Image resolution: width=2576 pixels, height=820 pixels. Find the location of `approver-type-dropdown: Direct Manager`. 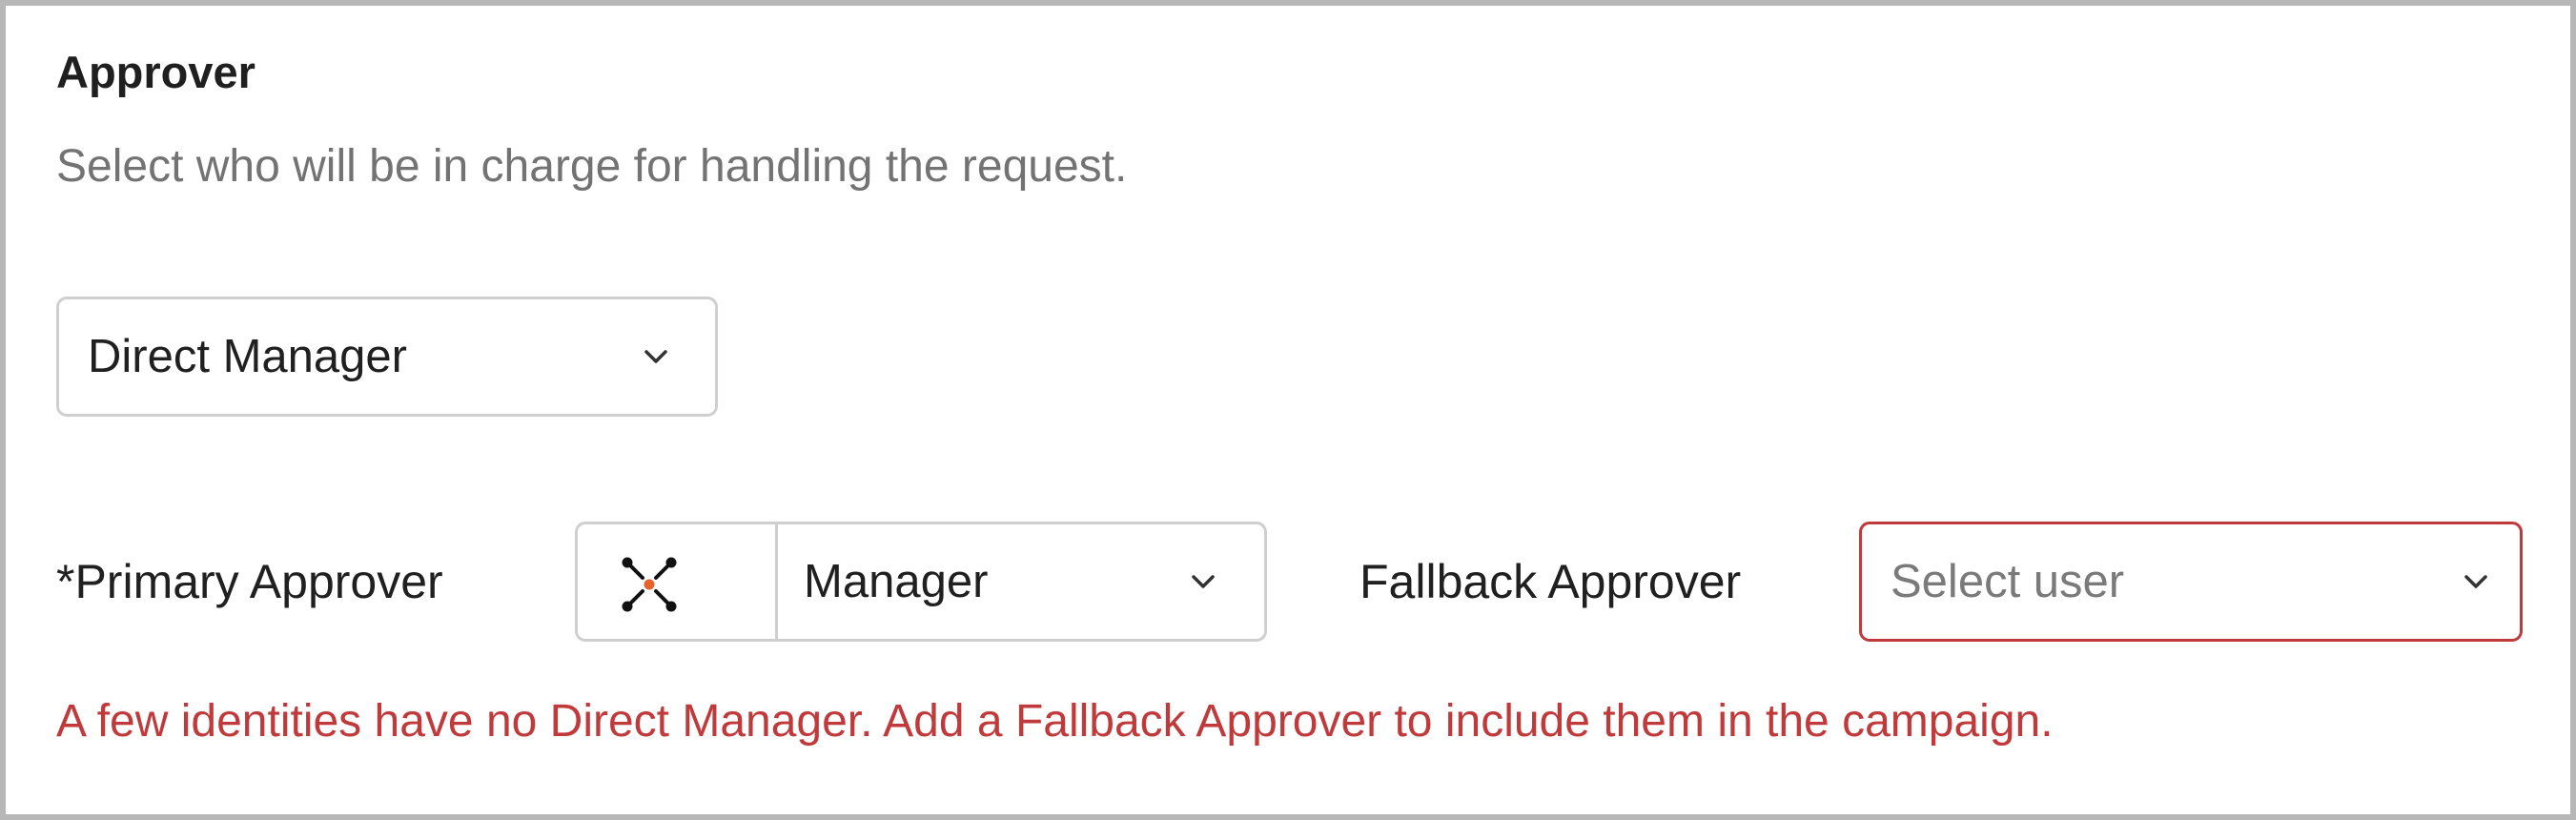

approver-type-dropdown: Direct Manager is located at coordinates (387, 357).